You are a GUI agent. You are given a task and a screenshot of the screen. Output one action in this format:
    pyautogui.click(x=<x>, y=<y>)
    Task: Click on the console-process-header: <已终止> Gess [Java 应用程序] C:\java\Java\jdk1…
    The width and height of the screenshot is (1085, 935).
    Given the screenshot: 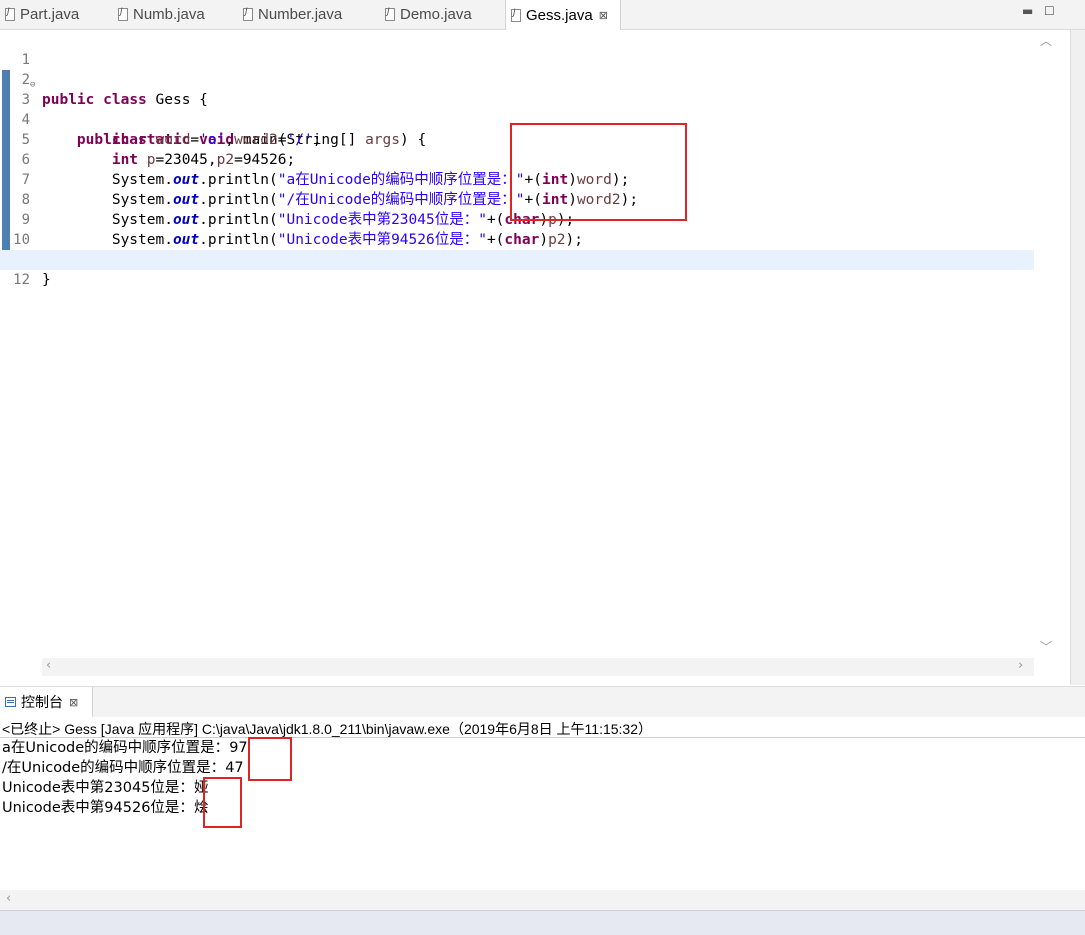 What is the action you would take?
    pyautogui.click(x=327, y=729)
    